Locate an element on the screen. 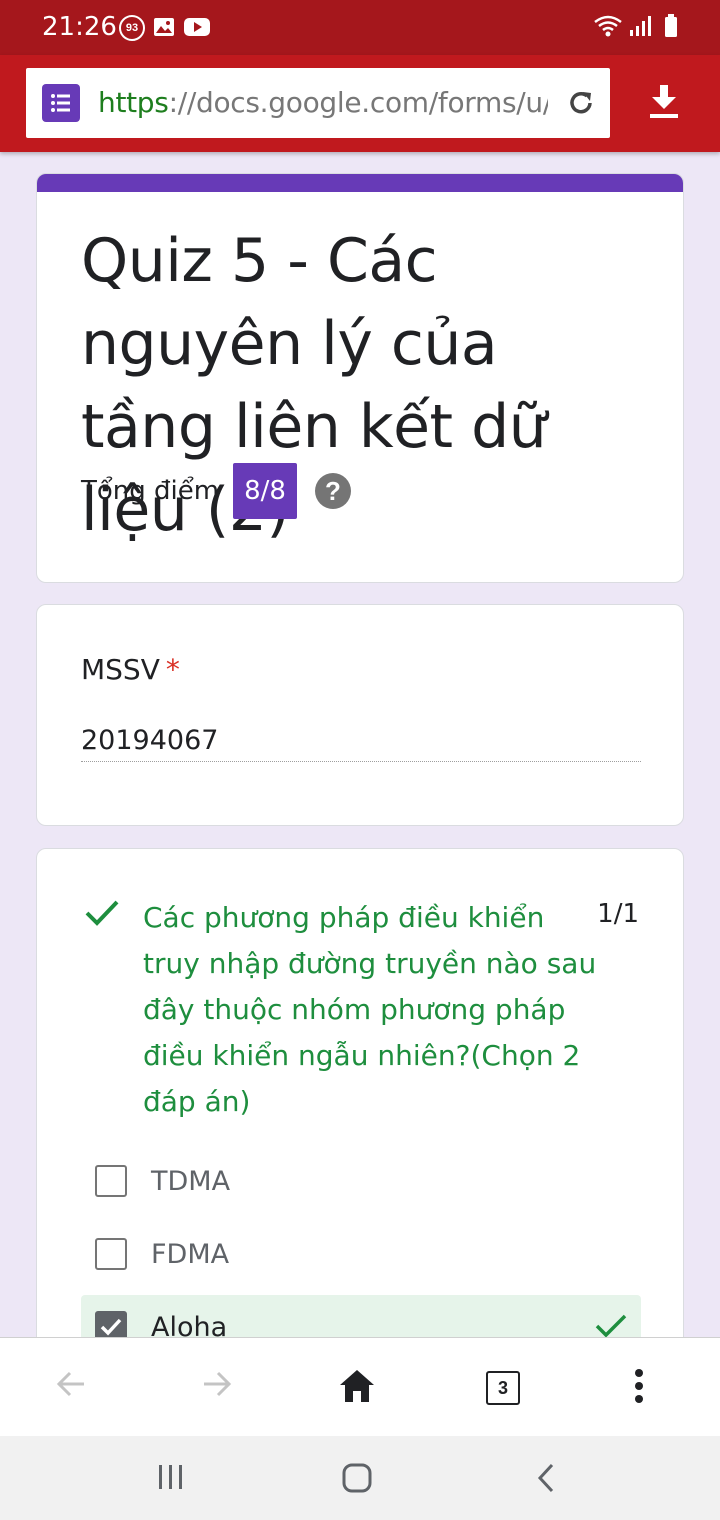 The image size is (720, 1520). mssv-label: MSSV * is located at coordinates (130, 669).